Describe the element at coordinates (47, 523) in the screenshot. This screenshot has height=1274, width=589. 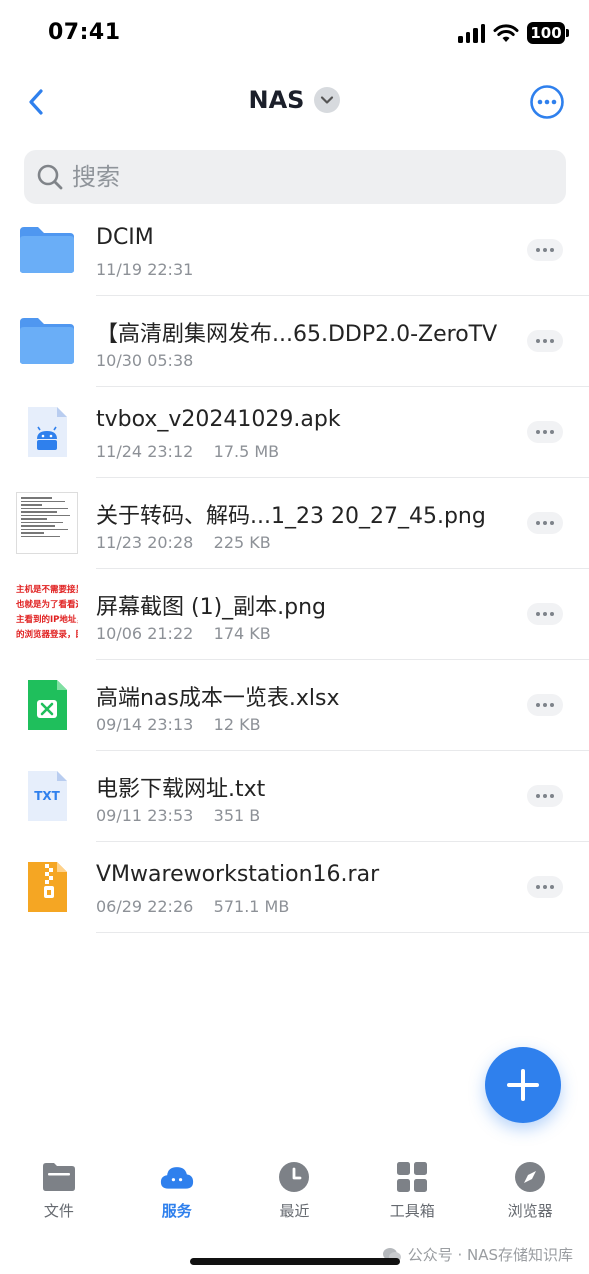
I see `image-thumbnail` at that location.